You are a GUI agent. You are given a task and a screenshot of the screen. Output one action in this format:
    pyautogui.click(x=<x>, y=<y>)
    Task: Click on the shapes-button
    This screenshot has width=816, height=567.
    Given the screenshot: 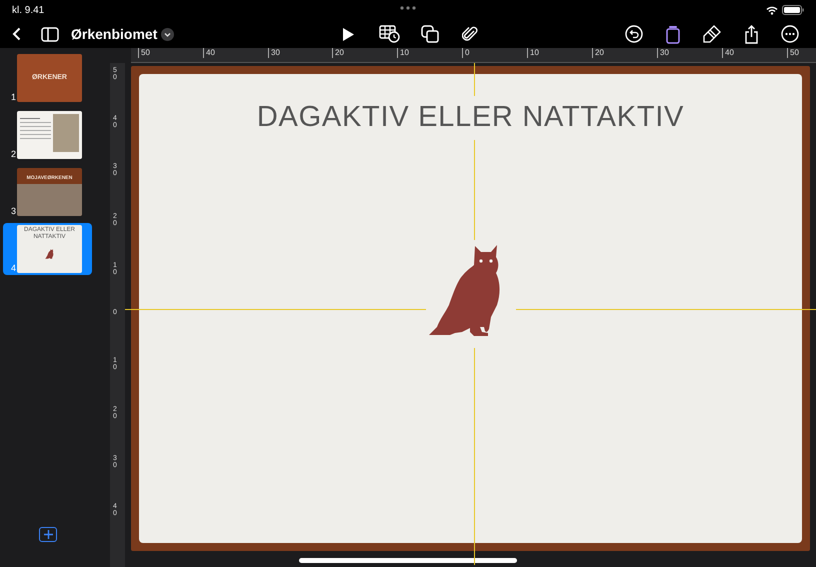 What is the action you would take?
    pyautogui.click(x=430, y=34)
    